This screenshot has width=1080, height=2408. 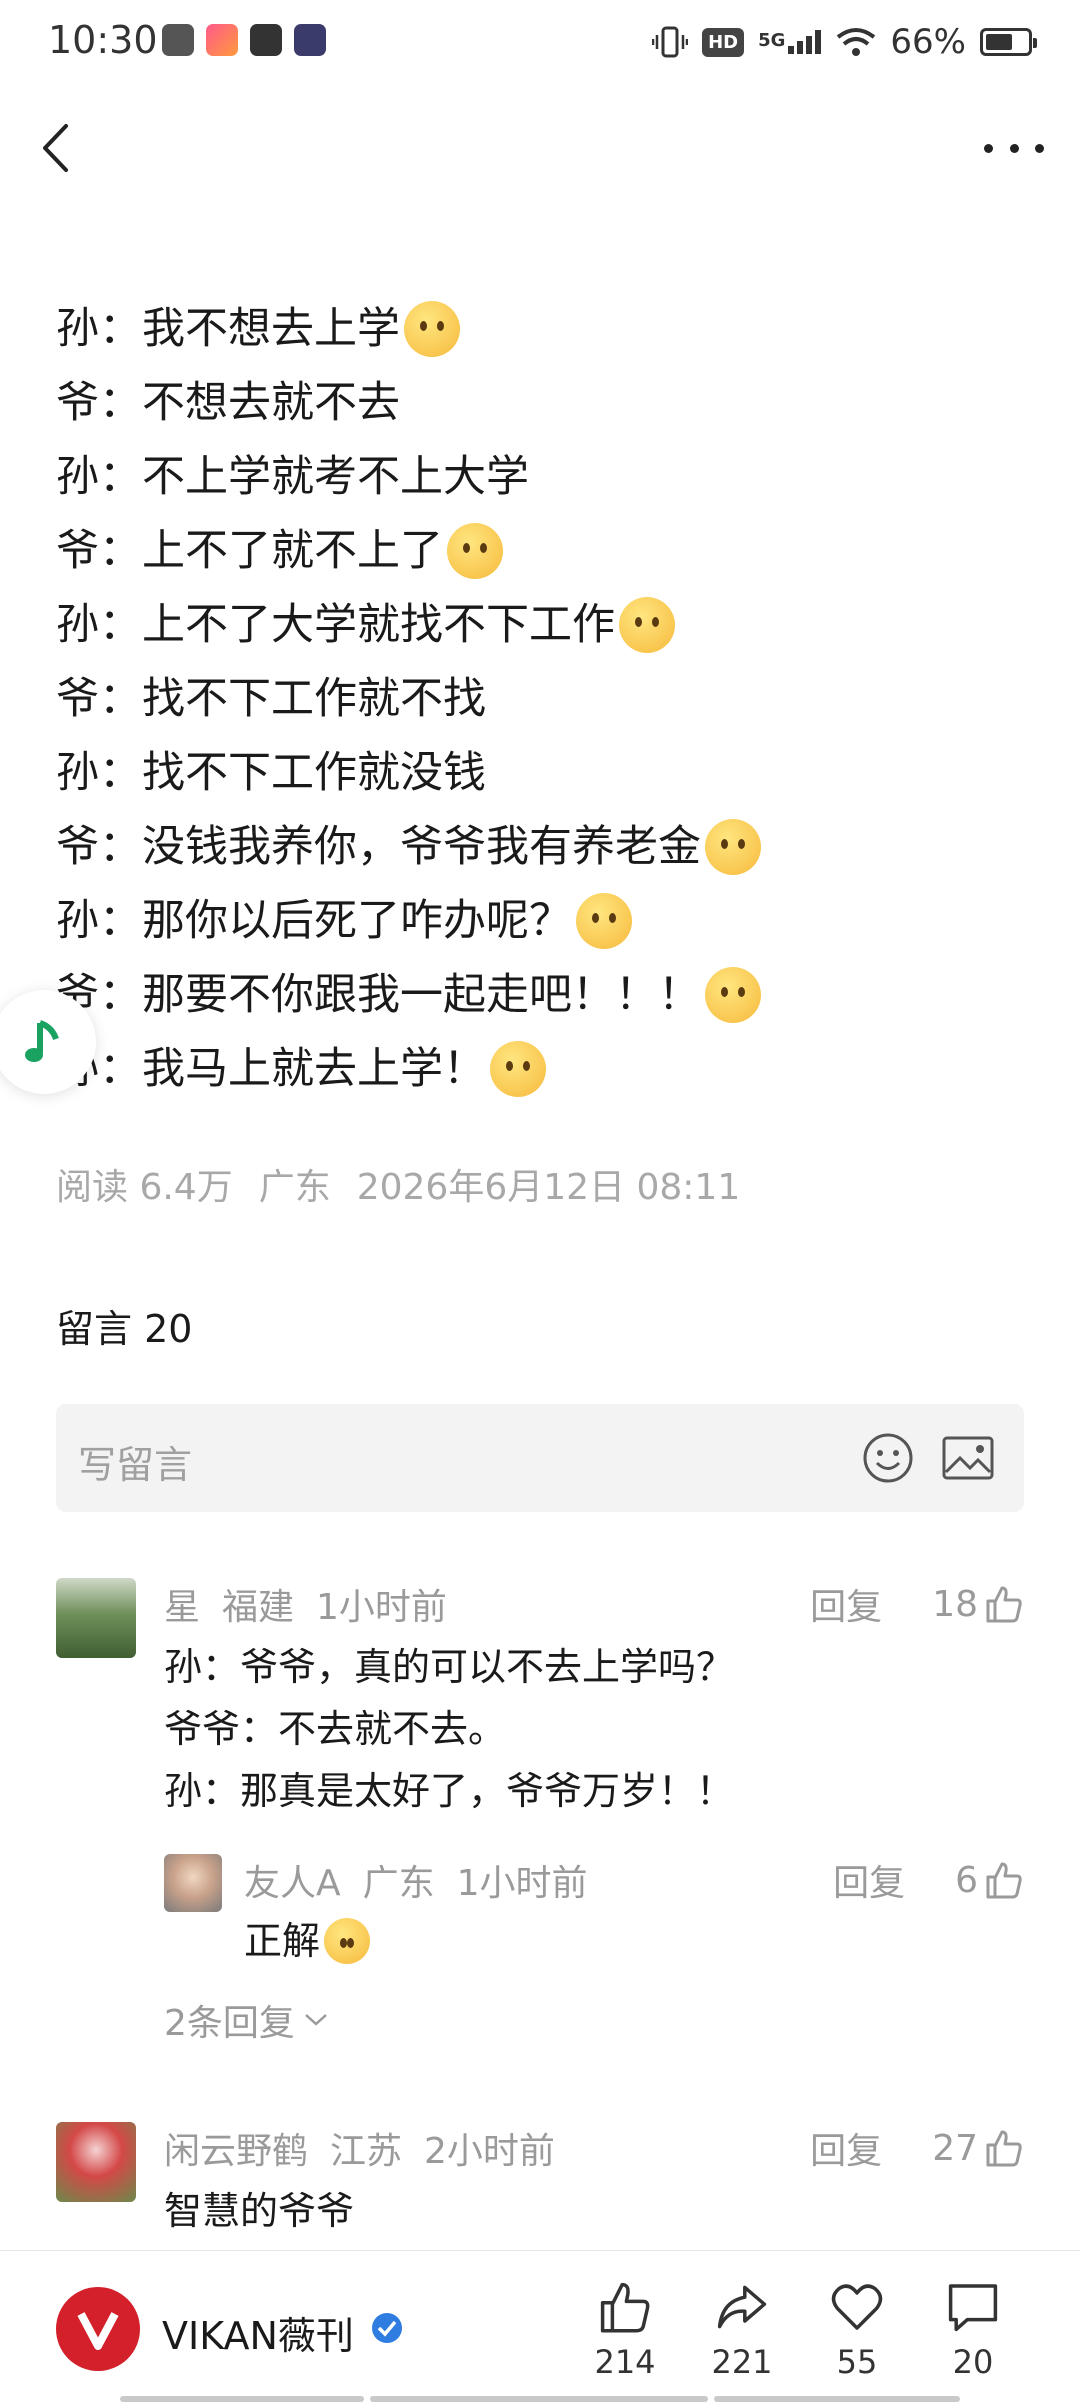 I want to click on confused-face-emoji, so click(x=518, y=1069).